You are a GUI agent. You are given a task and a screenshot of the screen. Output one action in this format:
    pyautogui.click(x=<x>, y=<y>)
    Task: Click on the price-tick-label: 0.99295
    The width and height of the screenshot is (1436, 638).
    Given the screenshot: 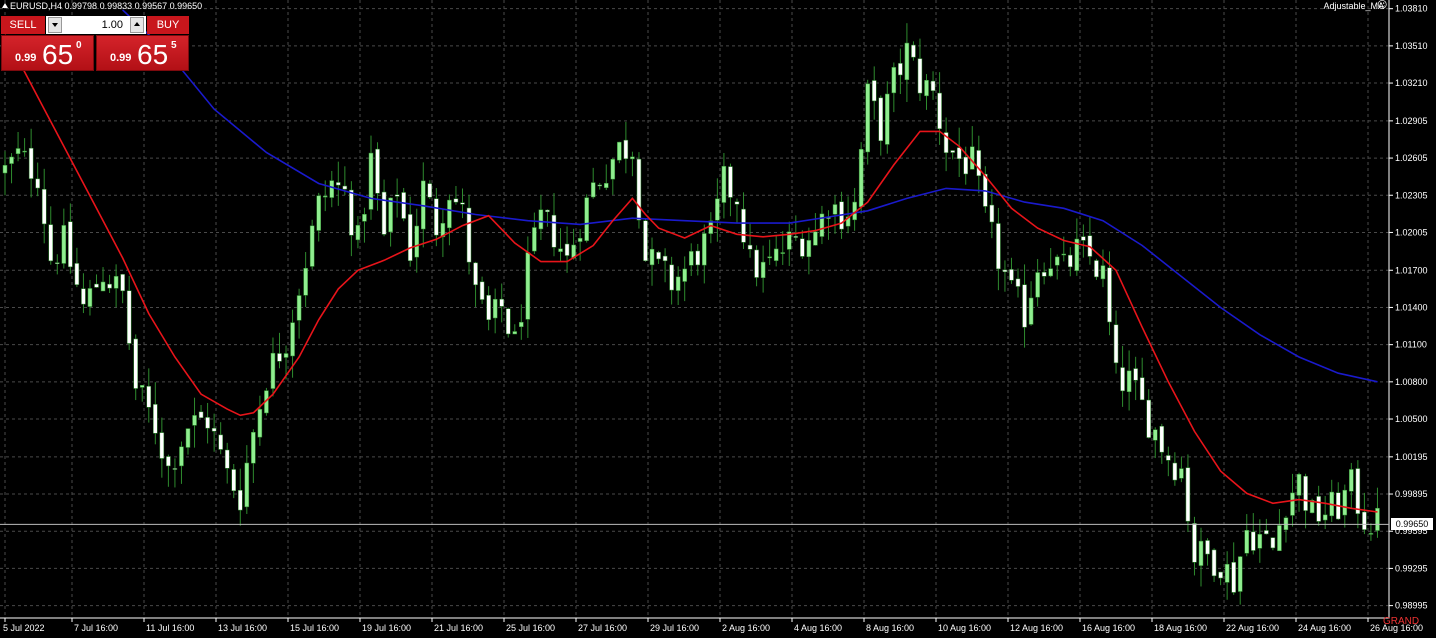 What is the action you would take?
    pyautogui.click(x=1411, y=568)
    